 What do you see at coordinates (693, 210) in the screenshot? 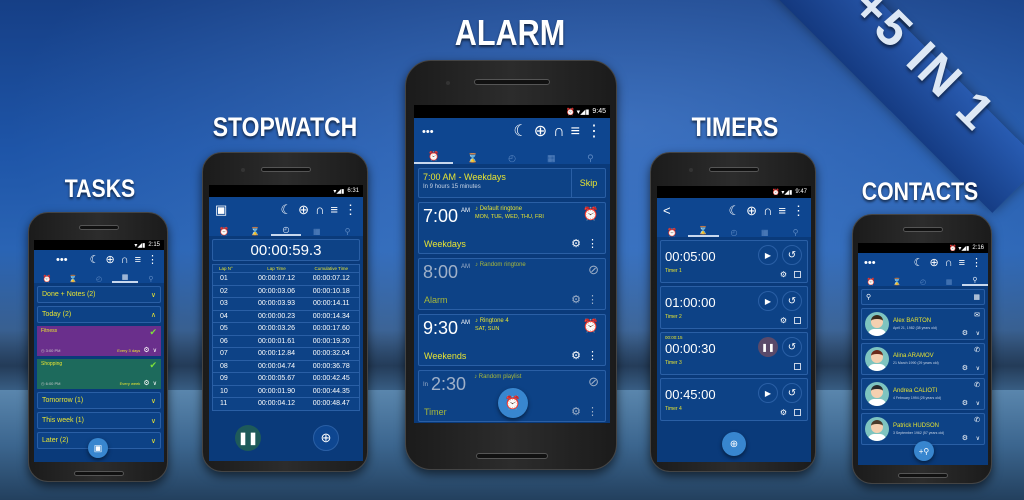
I see `share-icon: <` at bounding box center [693, 210].